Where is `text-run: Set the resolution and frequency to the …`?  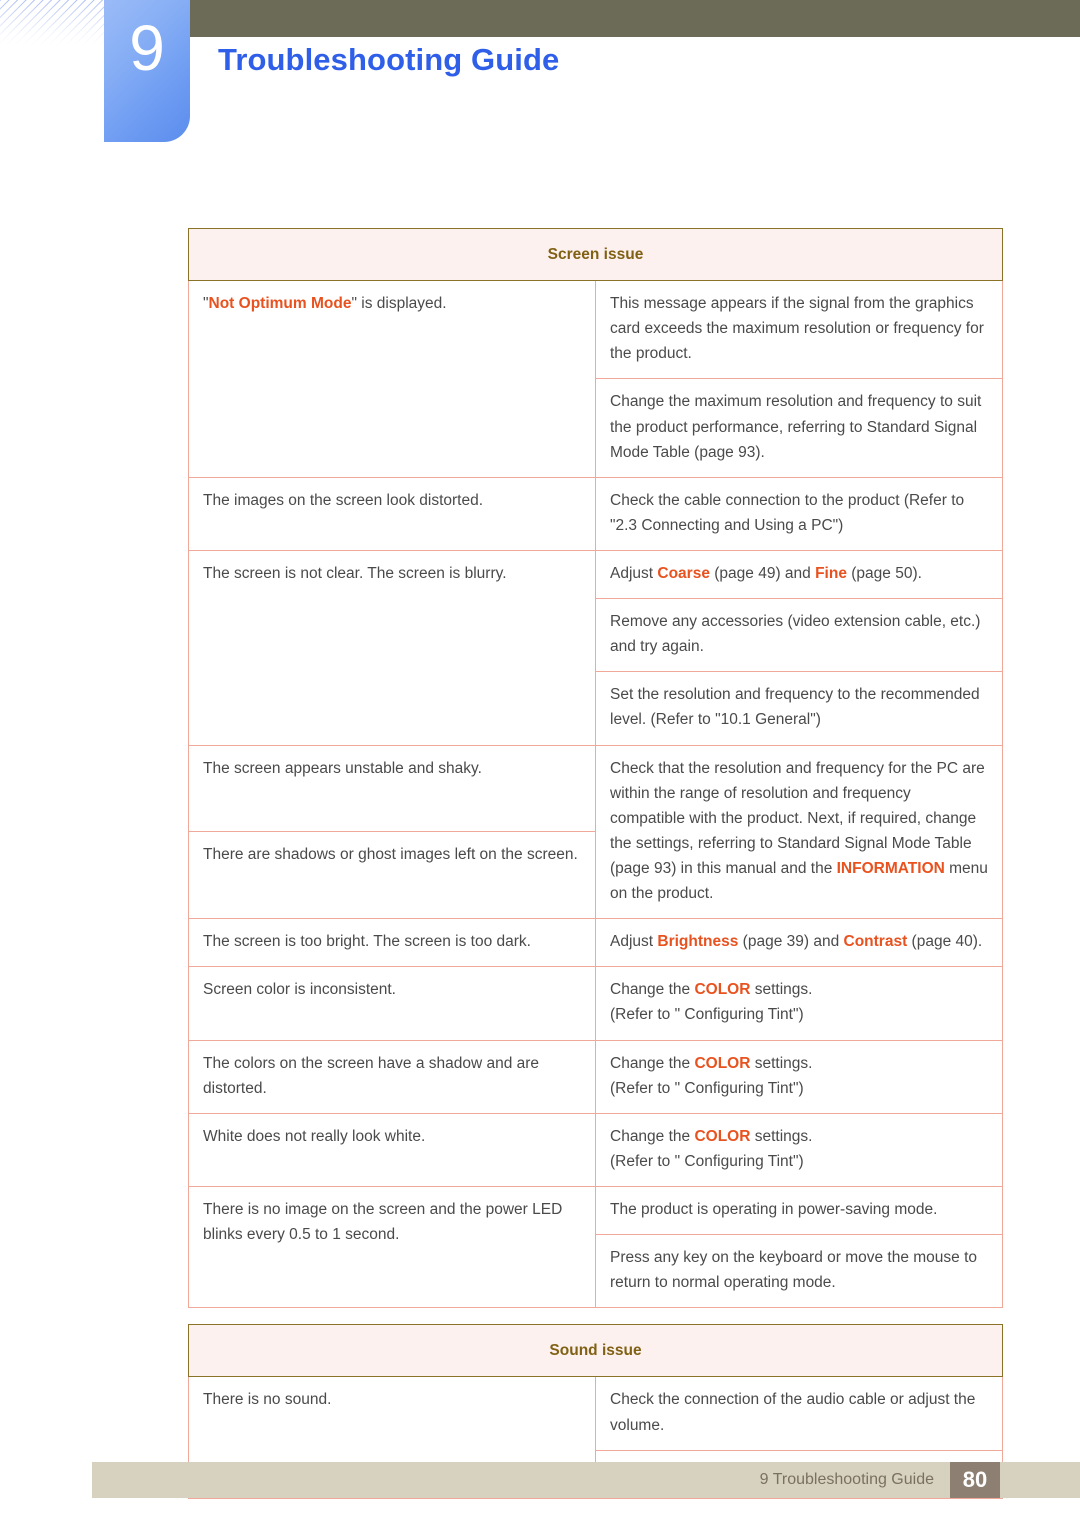
text-run: Set the resolution and frequency to the … is located at coordinates (795, 707).